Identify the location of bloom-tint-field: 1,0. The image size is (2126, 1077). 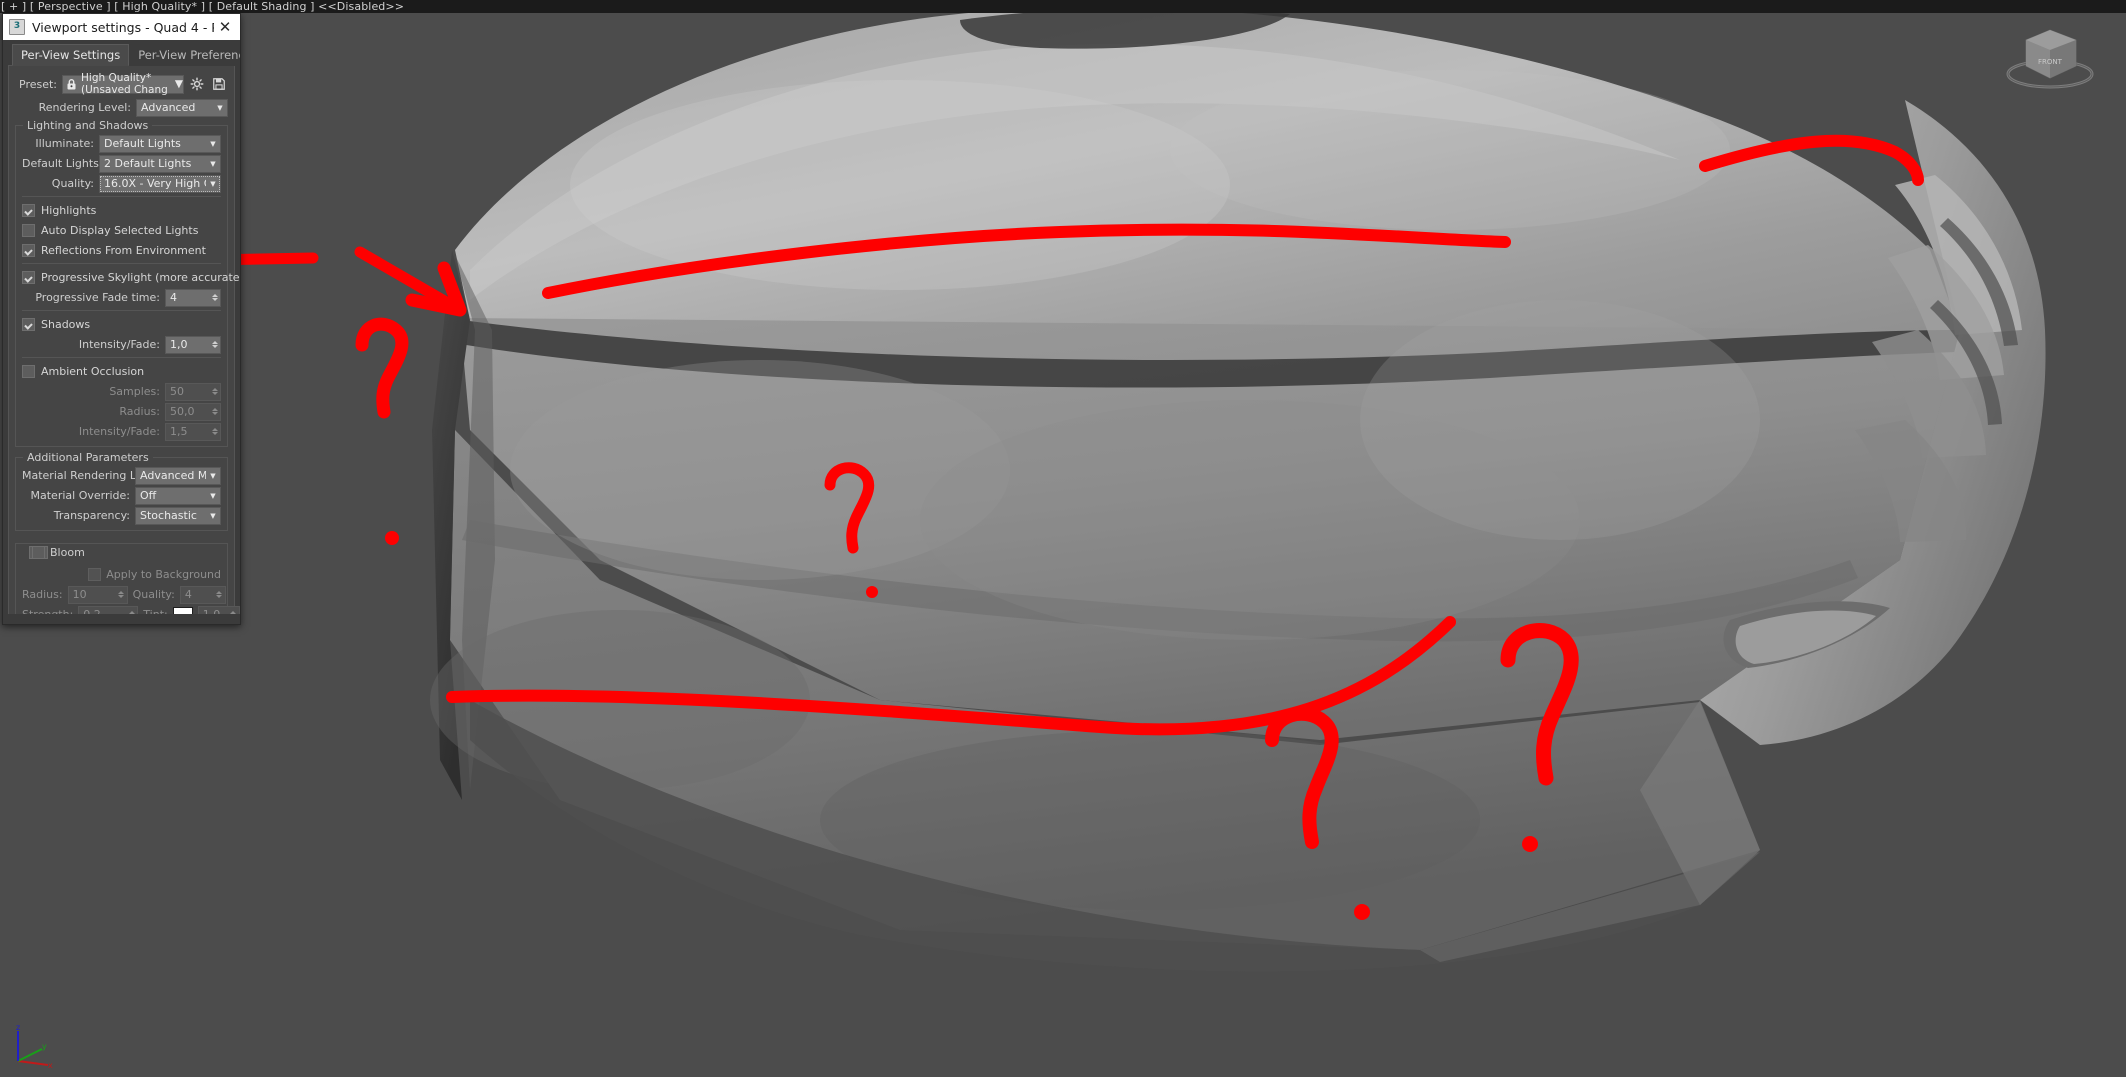
(218, 609).